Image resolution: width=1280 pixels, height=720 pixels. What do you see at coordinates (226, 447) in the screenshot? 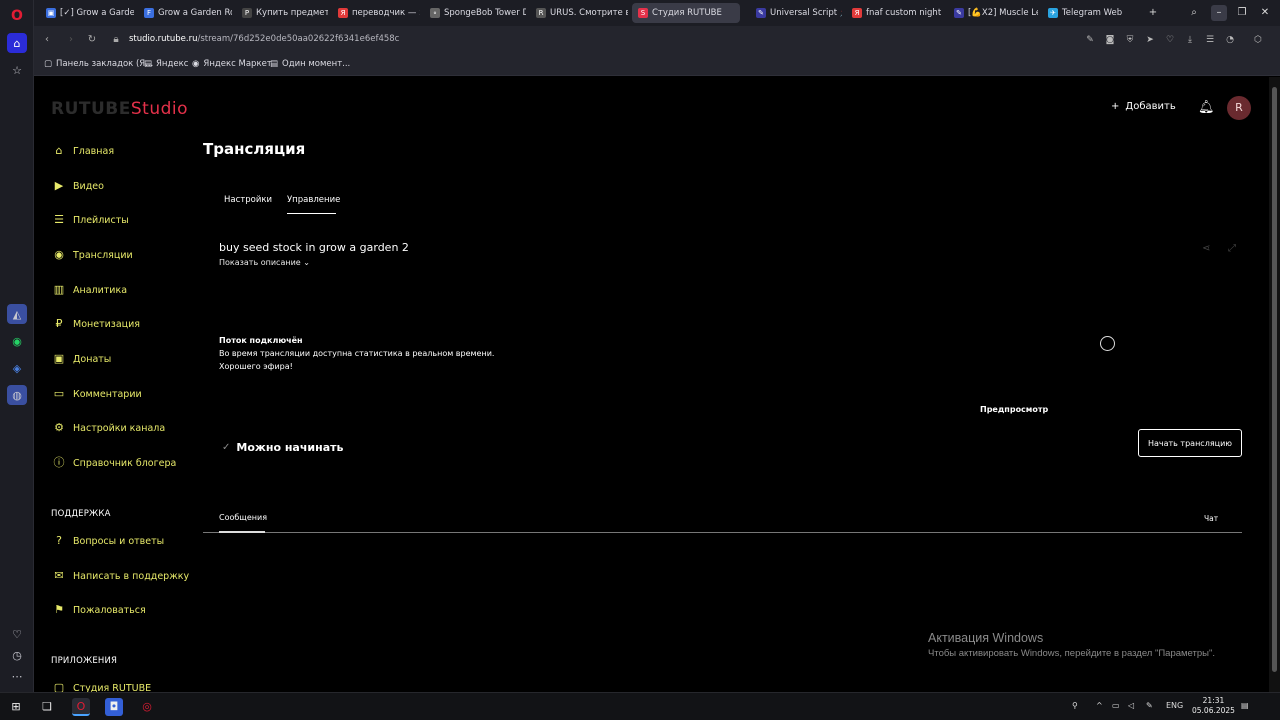
I see `check-icon: ✓` at bounding box center [226, 447].